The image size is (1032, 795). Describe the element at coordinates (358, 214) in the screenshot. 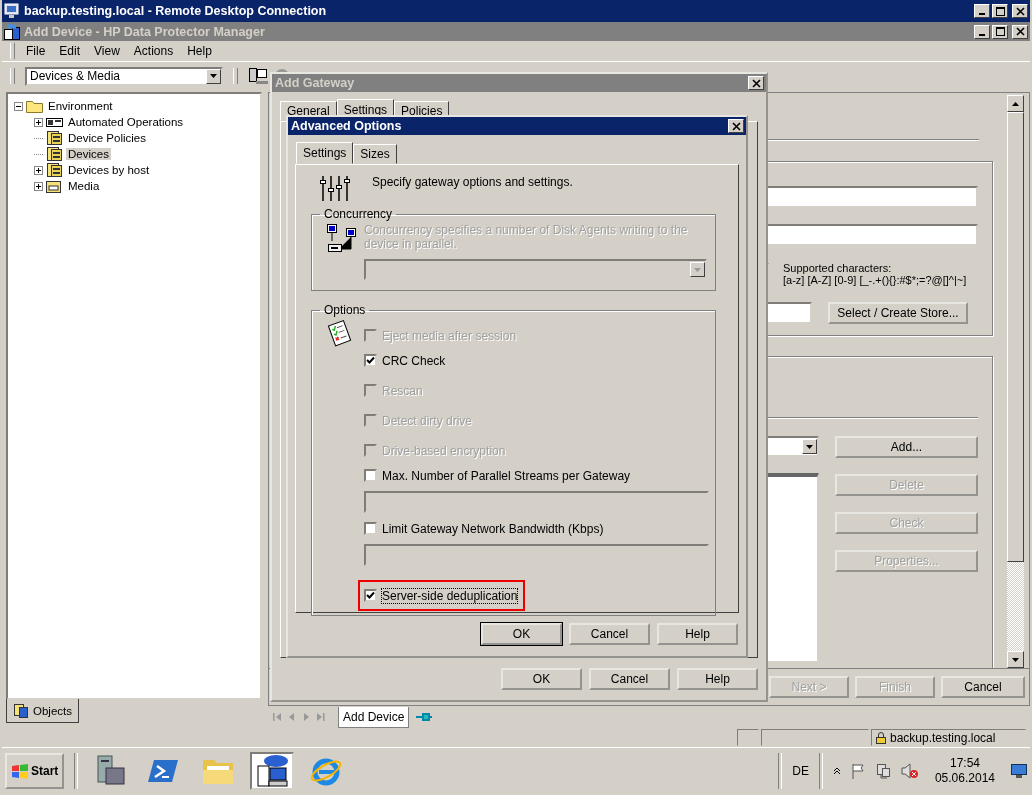

I see `group-label: Concurrency` at that location.